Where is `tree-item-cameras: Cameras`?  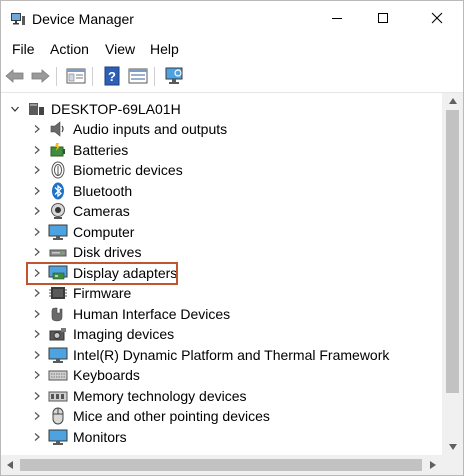
tree-item-cameras: Cameras is located at coordinates (221, 211).